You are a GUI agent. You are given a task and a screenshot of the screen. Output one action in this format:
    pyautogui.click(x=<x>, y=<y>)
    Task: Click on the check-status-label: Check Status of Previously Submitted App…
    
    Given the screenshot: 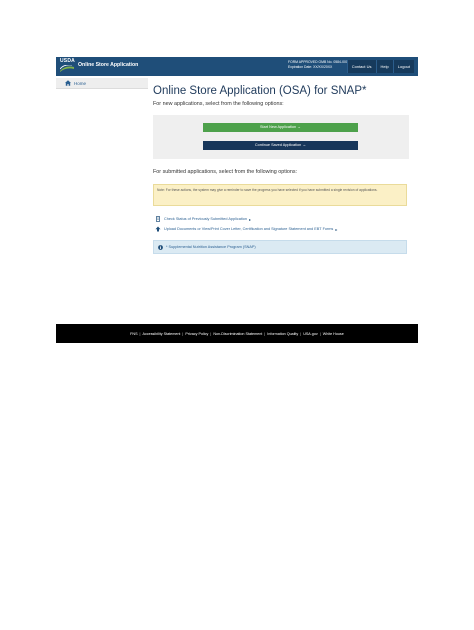 What is the action you would take?
    pyautogui.click(x=205, y=219)
    